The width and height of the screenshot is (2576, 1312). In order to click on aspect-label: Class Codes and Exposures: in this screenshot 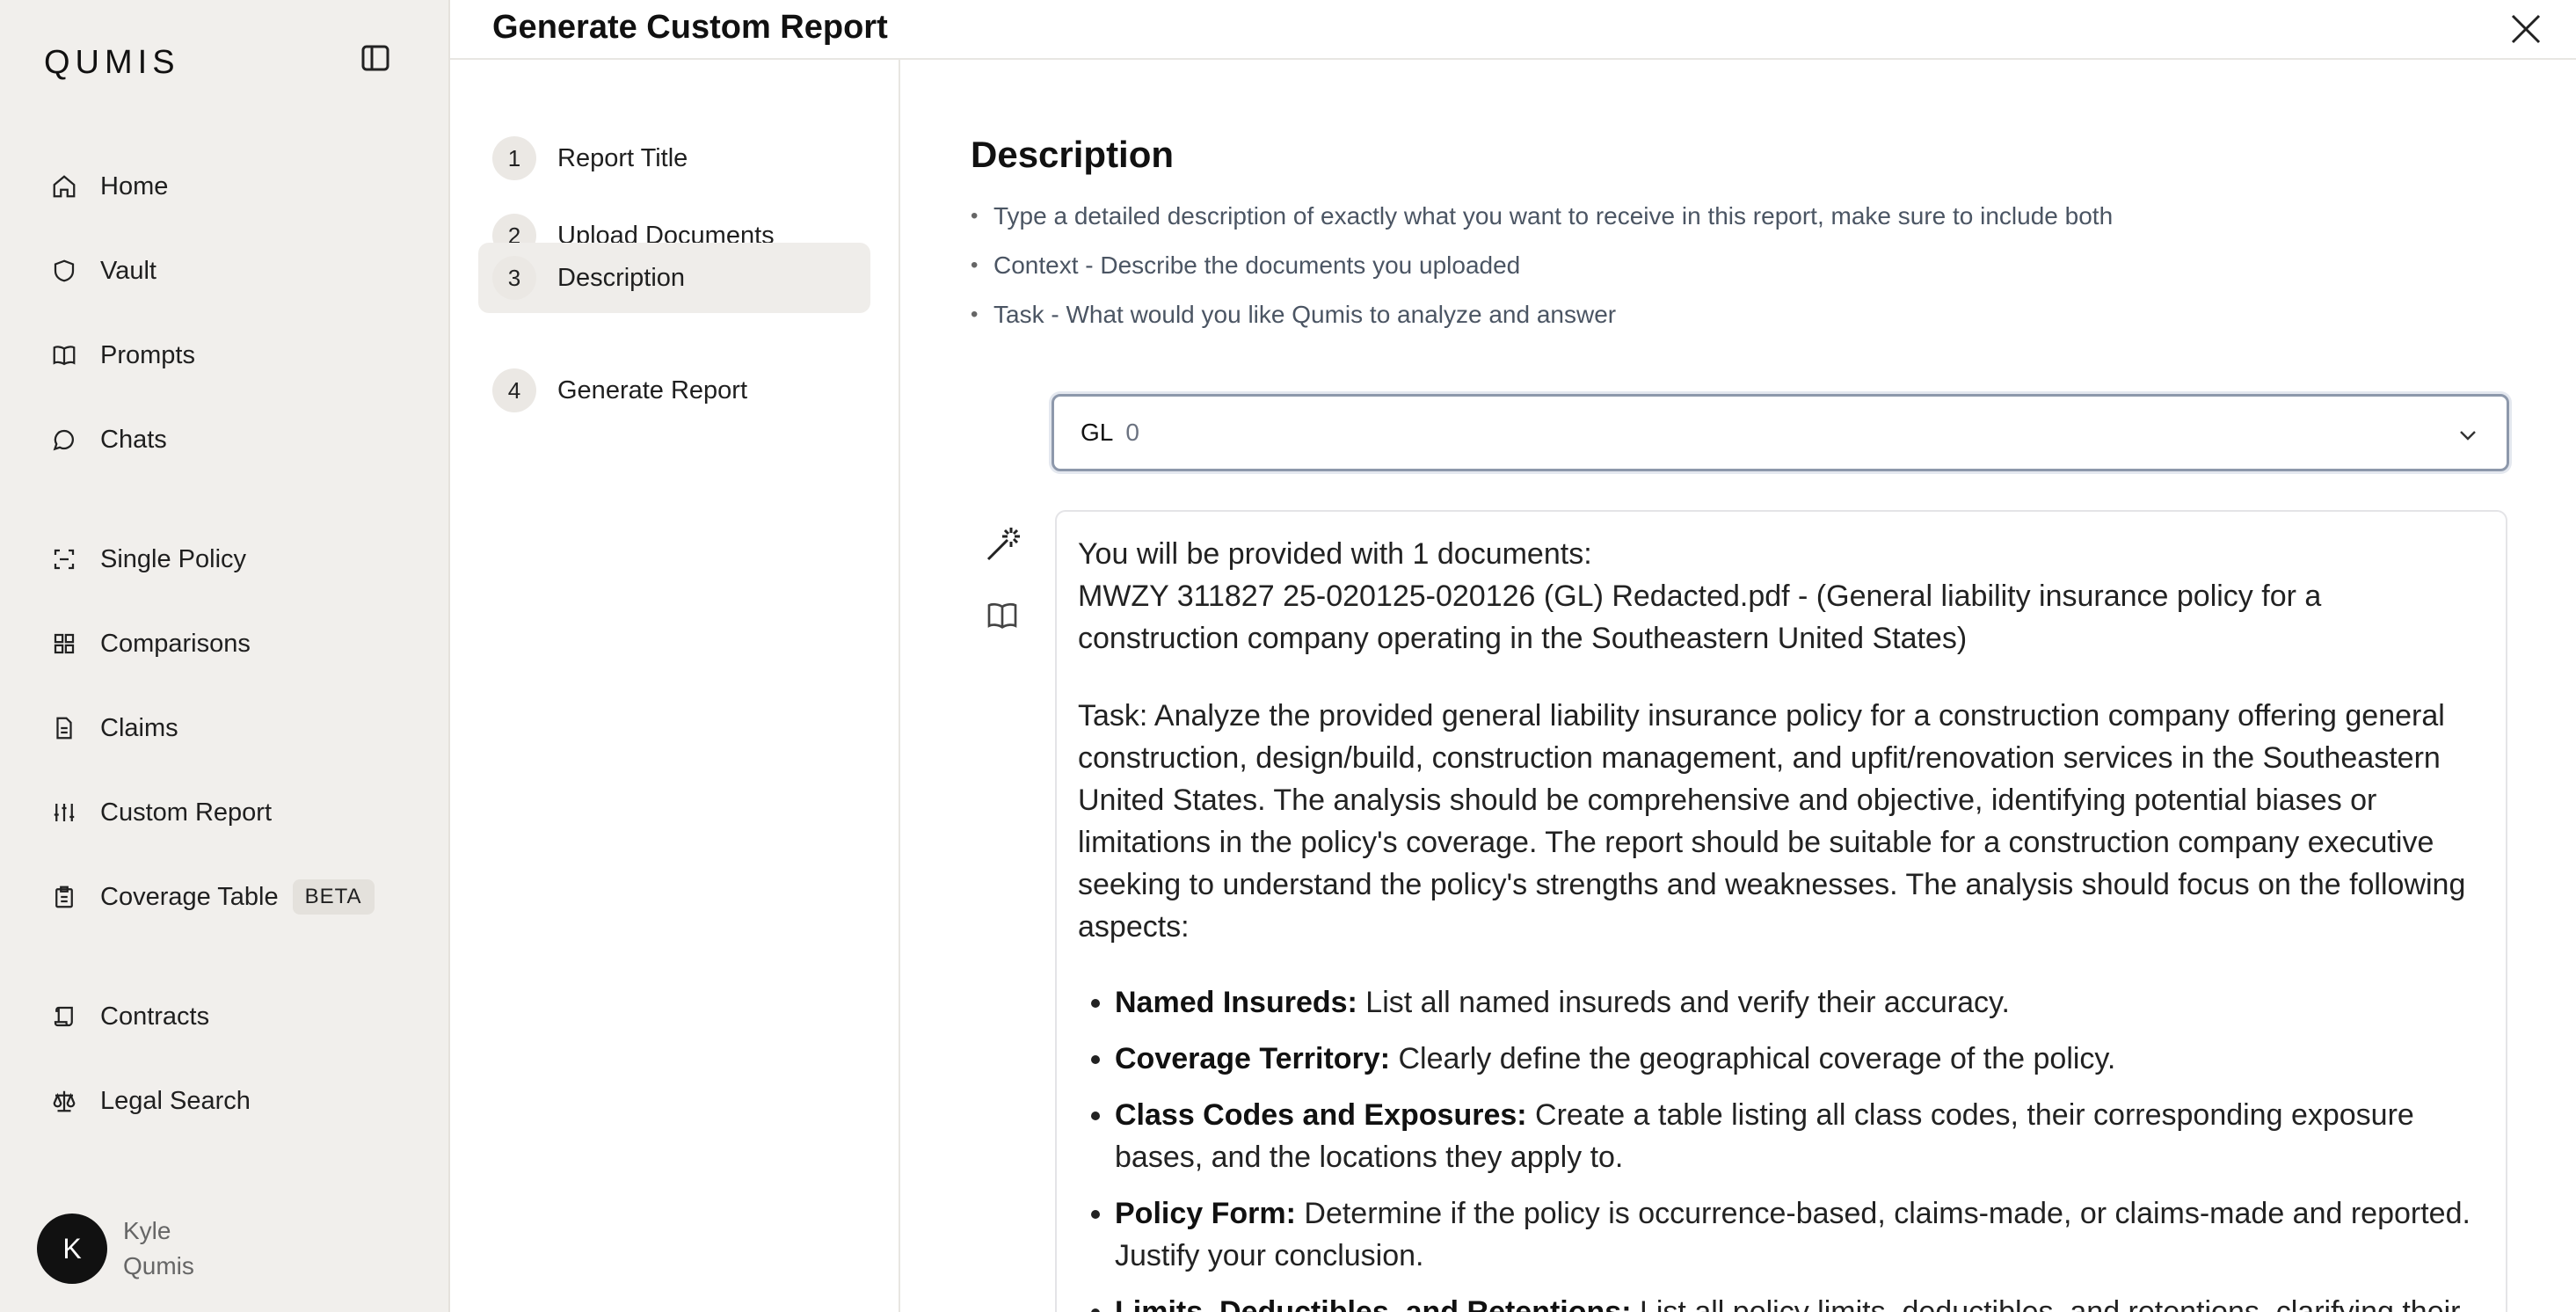, I will do `click(1321, 1115)`.